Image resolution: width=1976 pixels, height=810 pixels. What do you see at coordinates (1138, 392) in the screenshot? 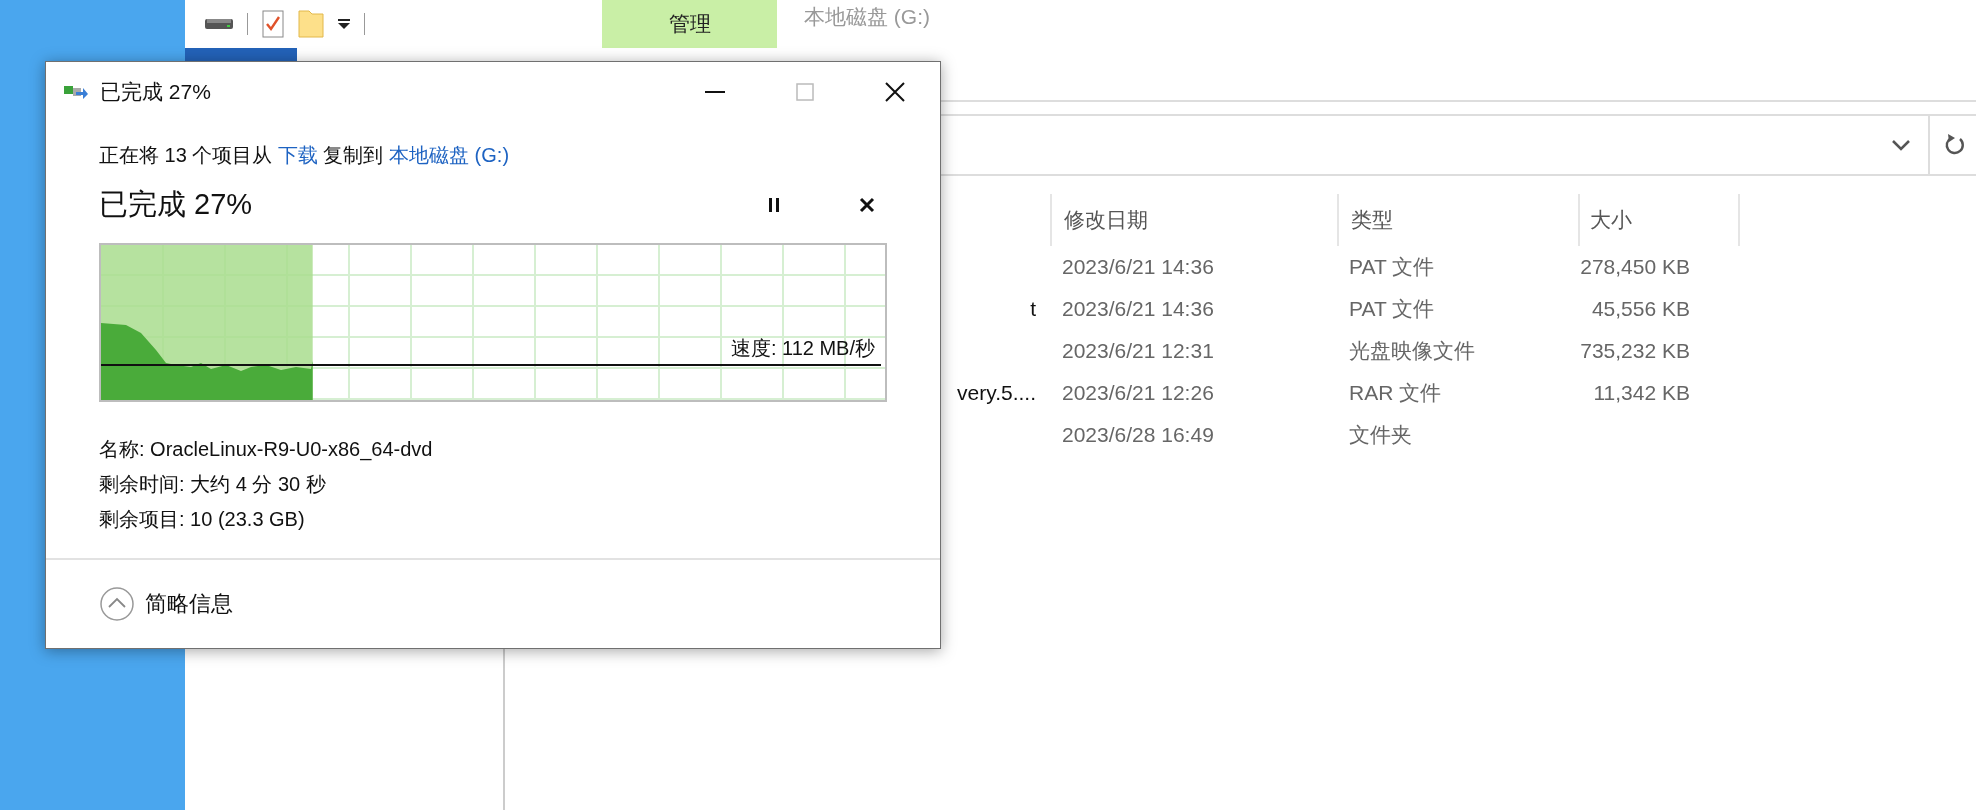
I see `modified-date: 2023/6/21 12:26` at bounding box center [1138, 392].